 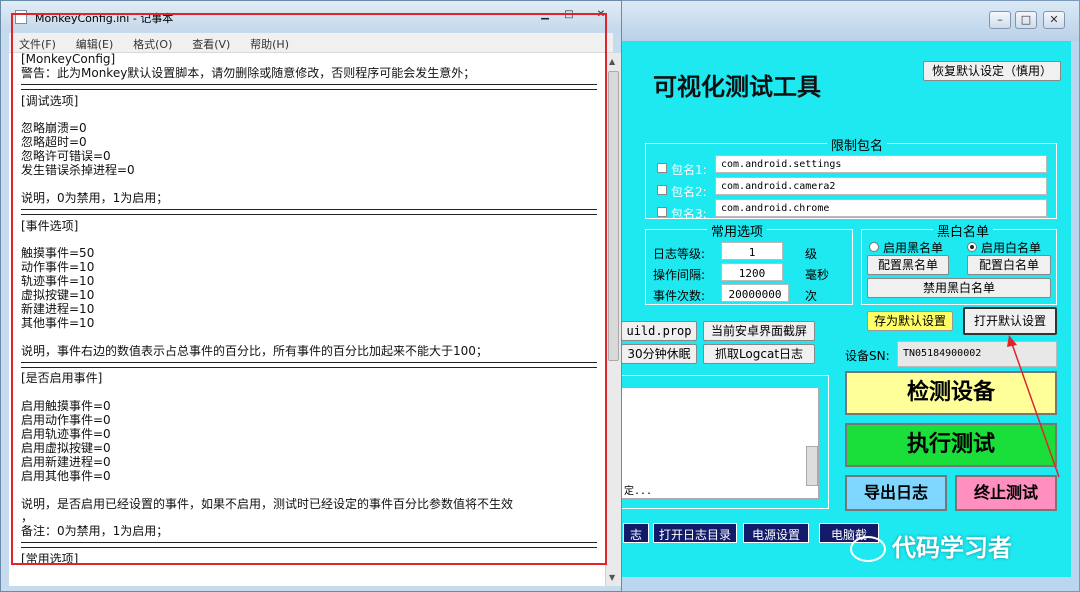 What do you see at coordinates (54, 143) in the screenshot?
I see `text-line: 忽略超时=0` at bounding box center [54, 143].